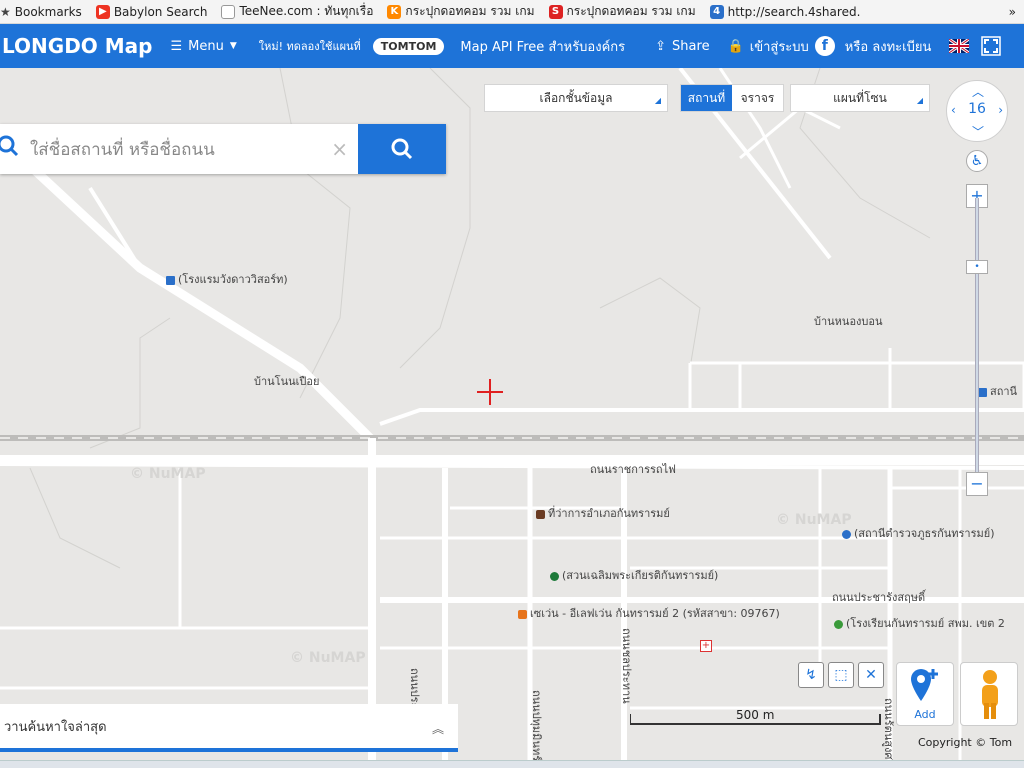 This screenshot has height=768, width=1024. What do you see at coordinates (982, 392) in the screenshot?
I see `bus-icon` at bounding box center [982, 392].